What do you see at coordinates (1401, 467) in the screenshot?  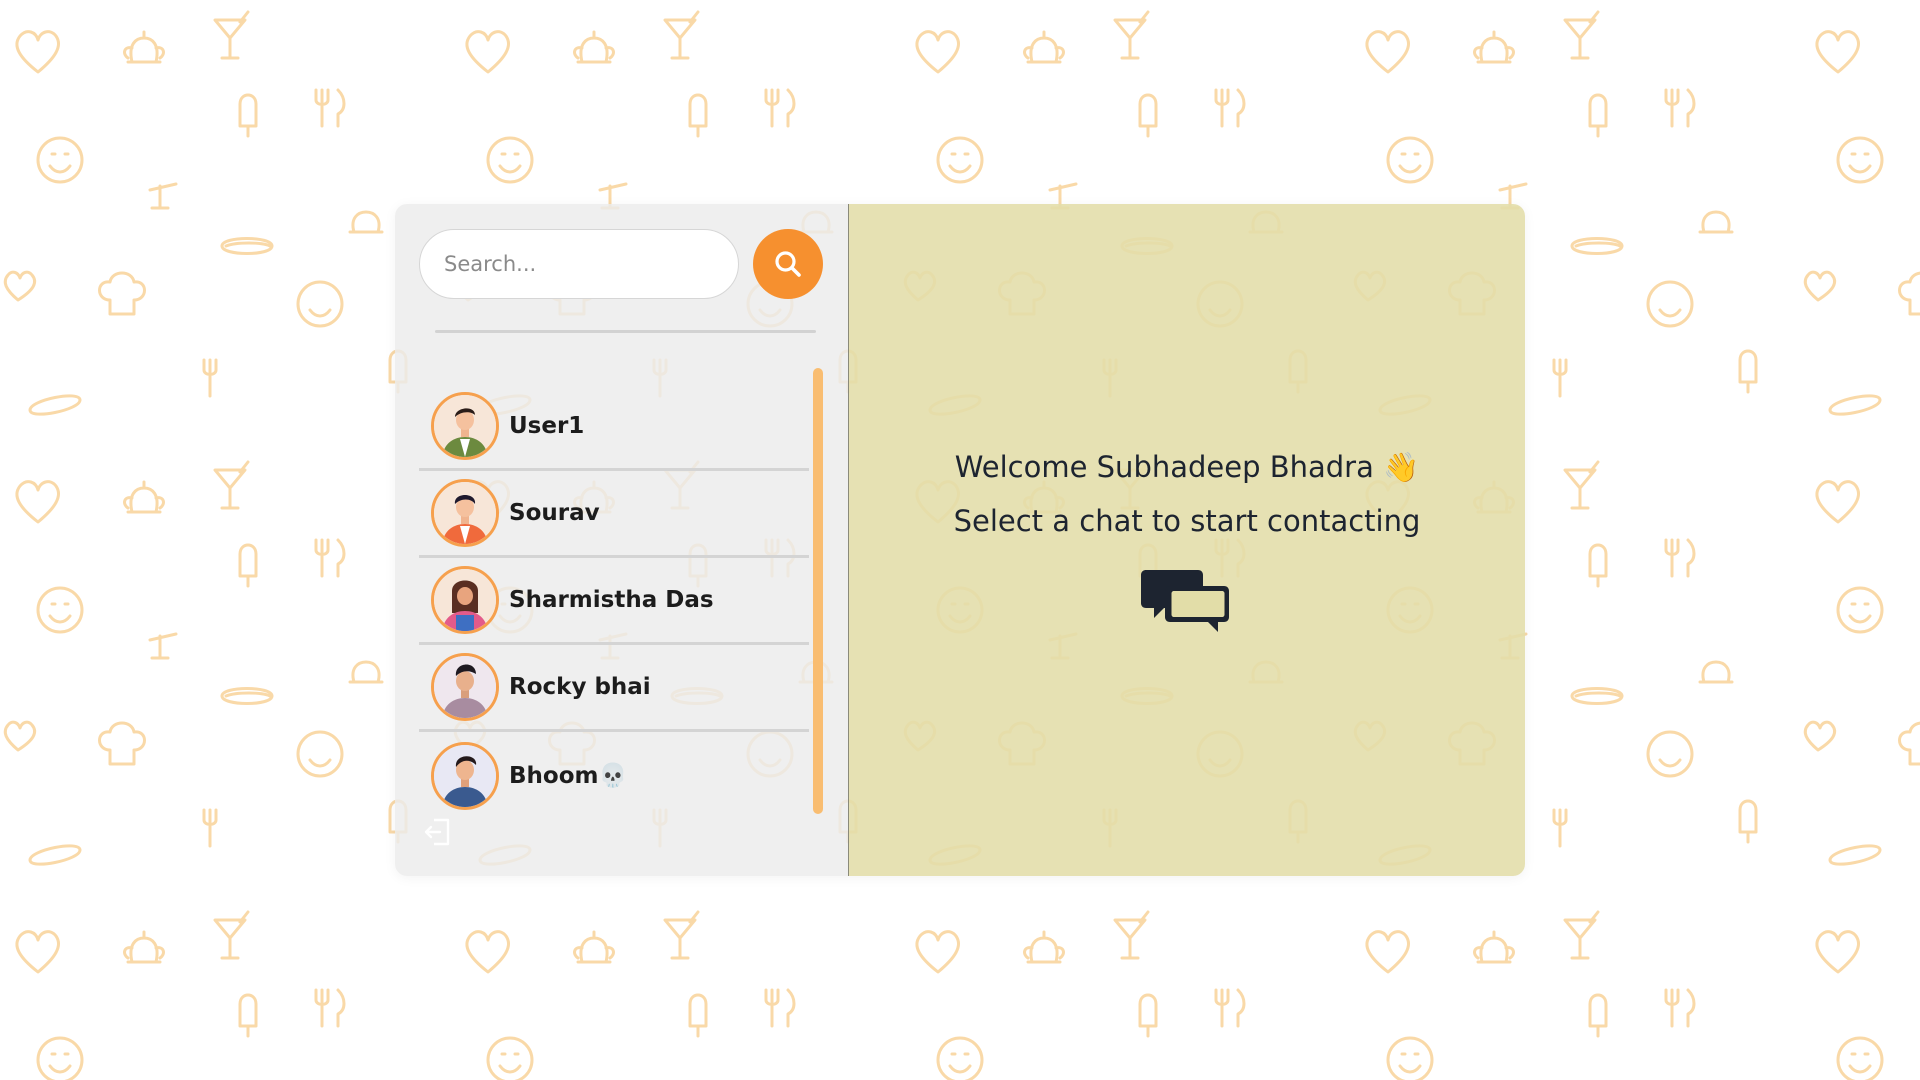 I see `wave-emoji: 👋` at bounding box center [1401, 467].